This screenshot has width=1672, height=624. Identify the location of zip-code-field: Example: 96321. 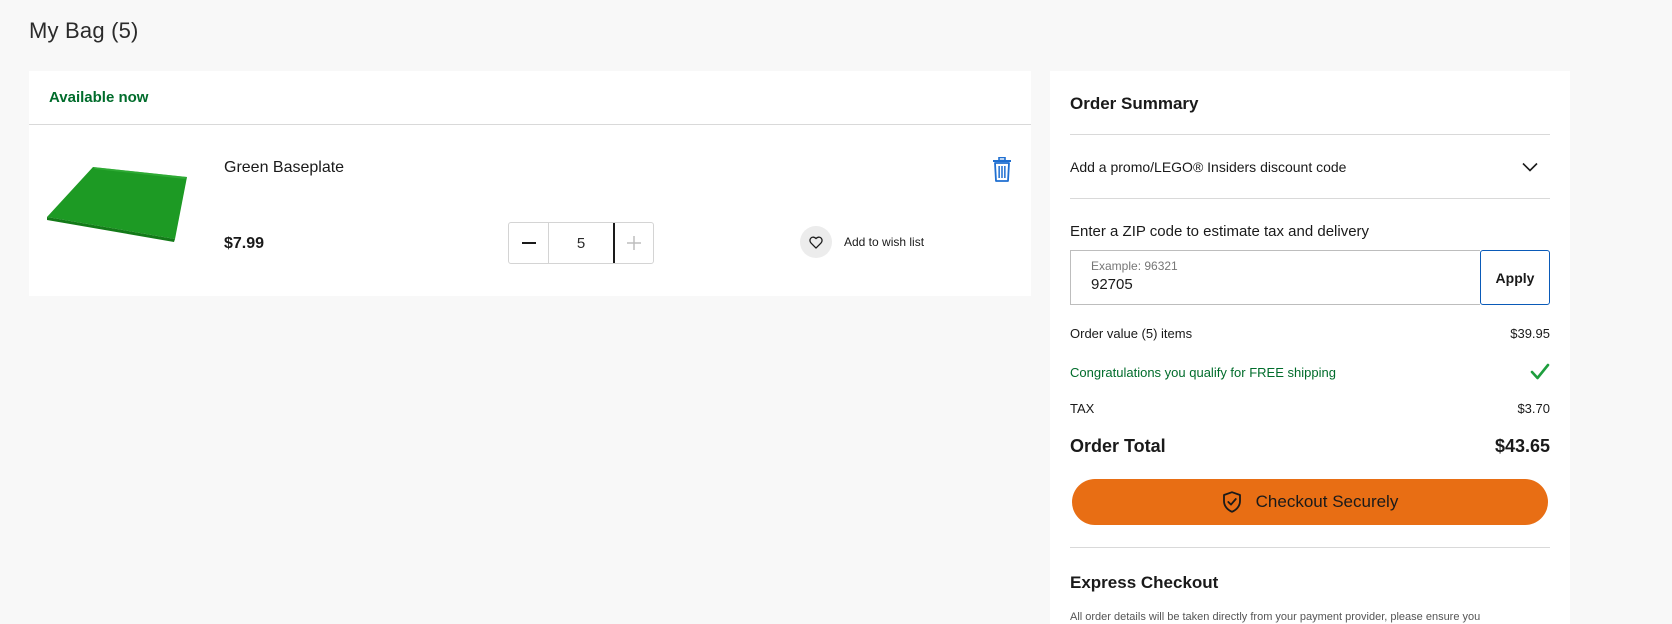
(1275, 277).